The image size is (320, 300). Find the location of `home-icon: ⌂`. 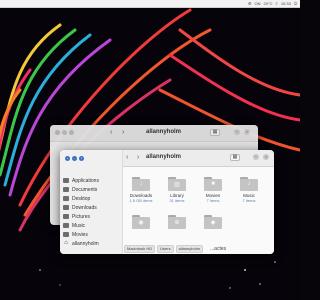

home-icon: ⌂ is located at coordinates (66, 243).